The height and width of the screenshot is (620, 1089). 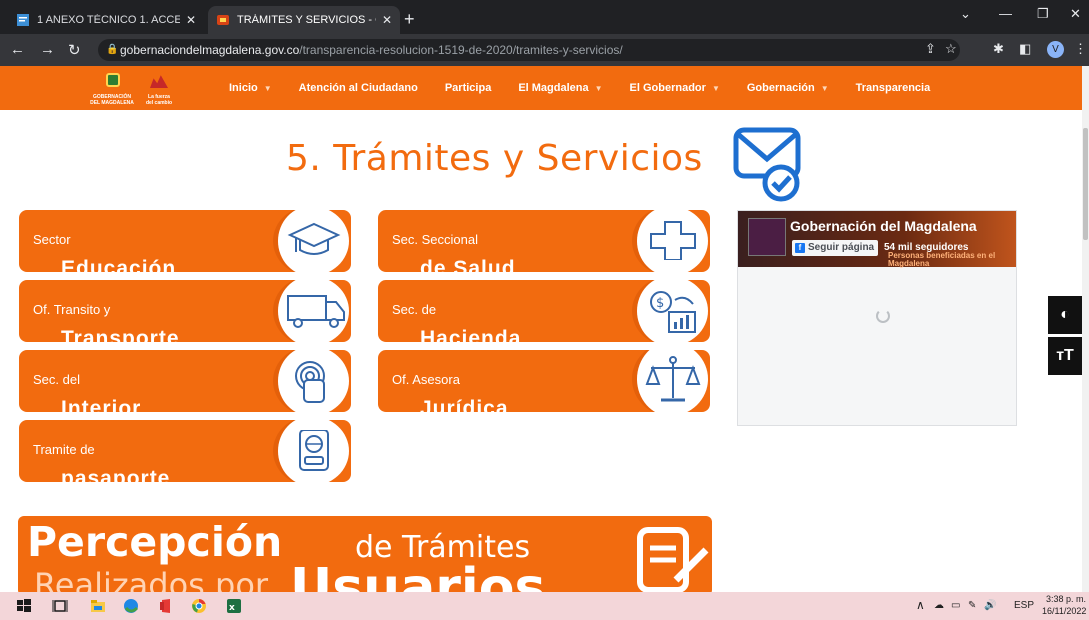 I want to click on facebook-page-name: Gobernación del Magdalena, so click(x=883, y=226).